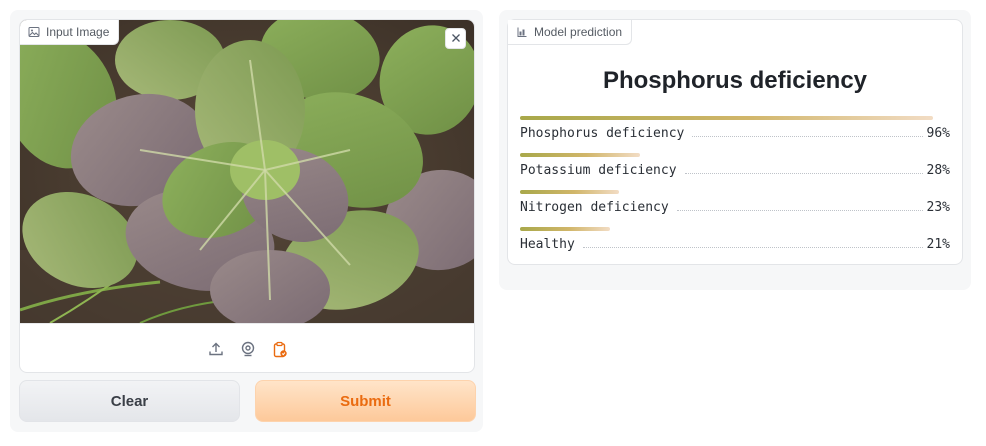 The image size is (986, 446). I want to click on webcam-icon, so click(248, 349).